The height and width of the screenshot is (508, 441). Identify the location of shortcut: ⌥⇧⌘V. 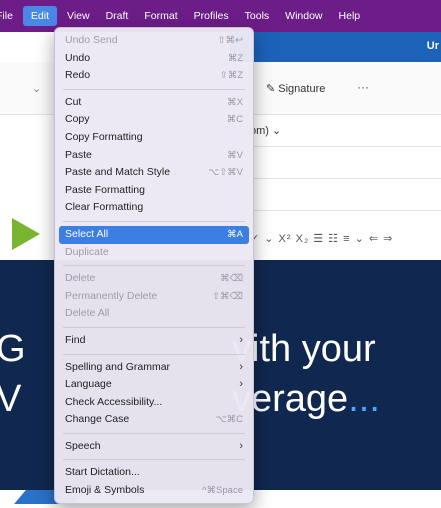
(225, 173).